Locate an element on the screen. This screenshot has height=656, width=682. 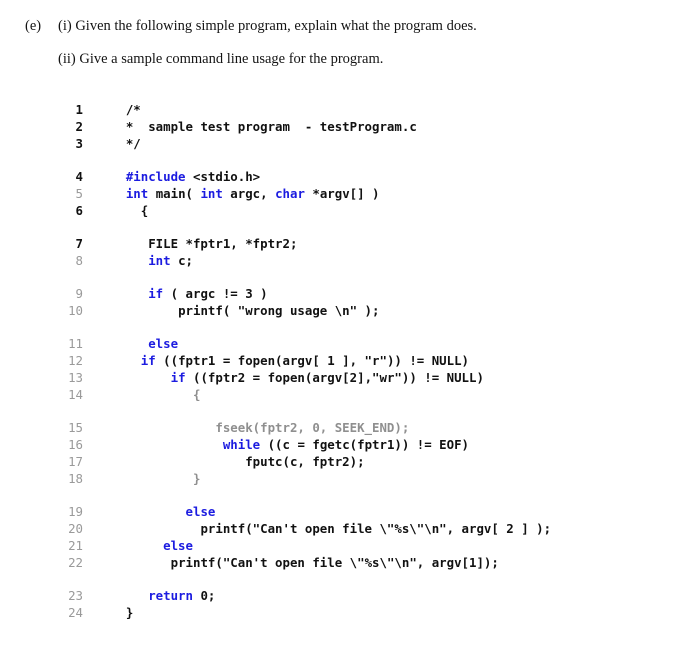
code-source: */ is located at coordinates (389, 143).